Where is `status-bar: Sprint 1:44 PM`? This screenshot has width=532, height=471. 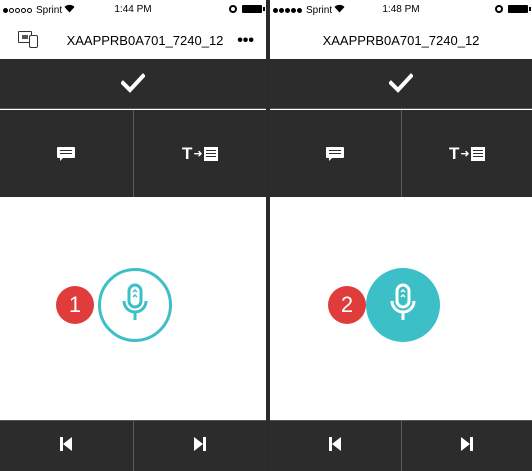
status-bar: Sprint 1:44 PM is located at coordinates (133, 11).